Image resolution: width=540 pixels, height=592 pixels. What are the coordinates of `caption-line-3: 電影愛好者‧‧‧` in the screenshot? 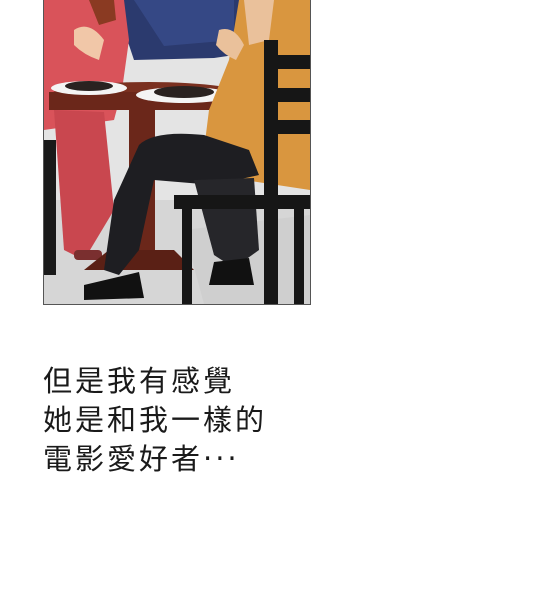 It's located at (141, 459).